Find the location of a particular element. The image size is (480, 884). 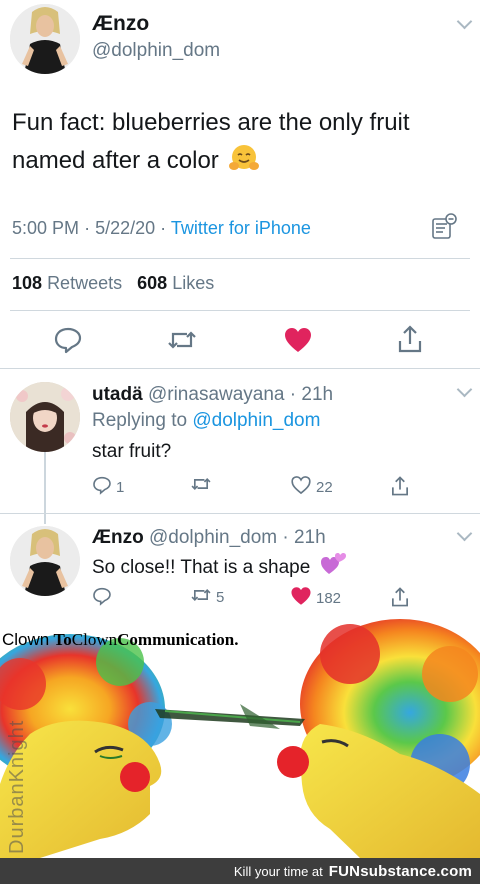

retweets-count: 108 is located at coordinates (27, 283).